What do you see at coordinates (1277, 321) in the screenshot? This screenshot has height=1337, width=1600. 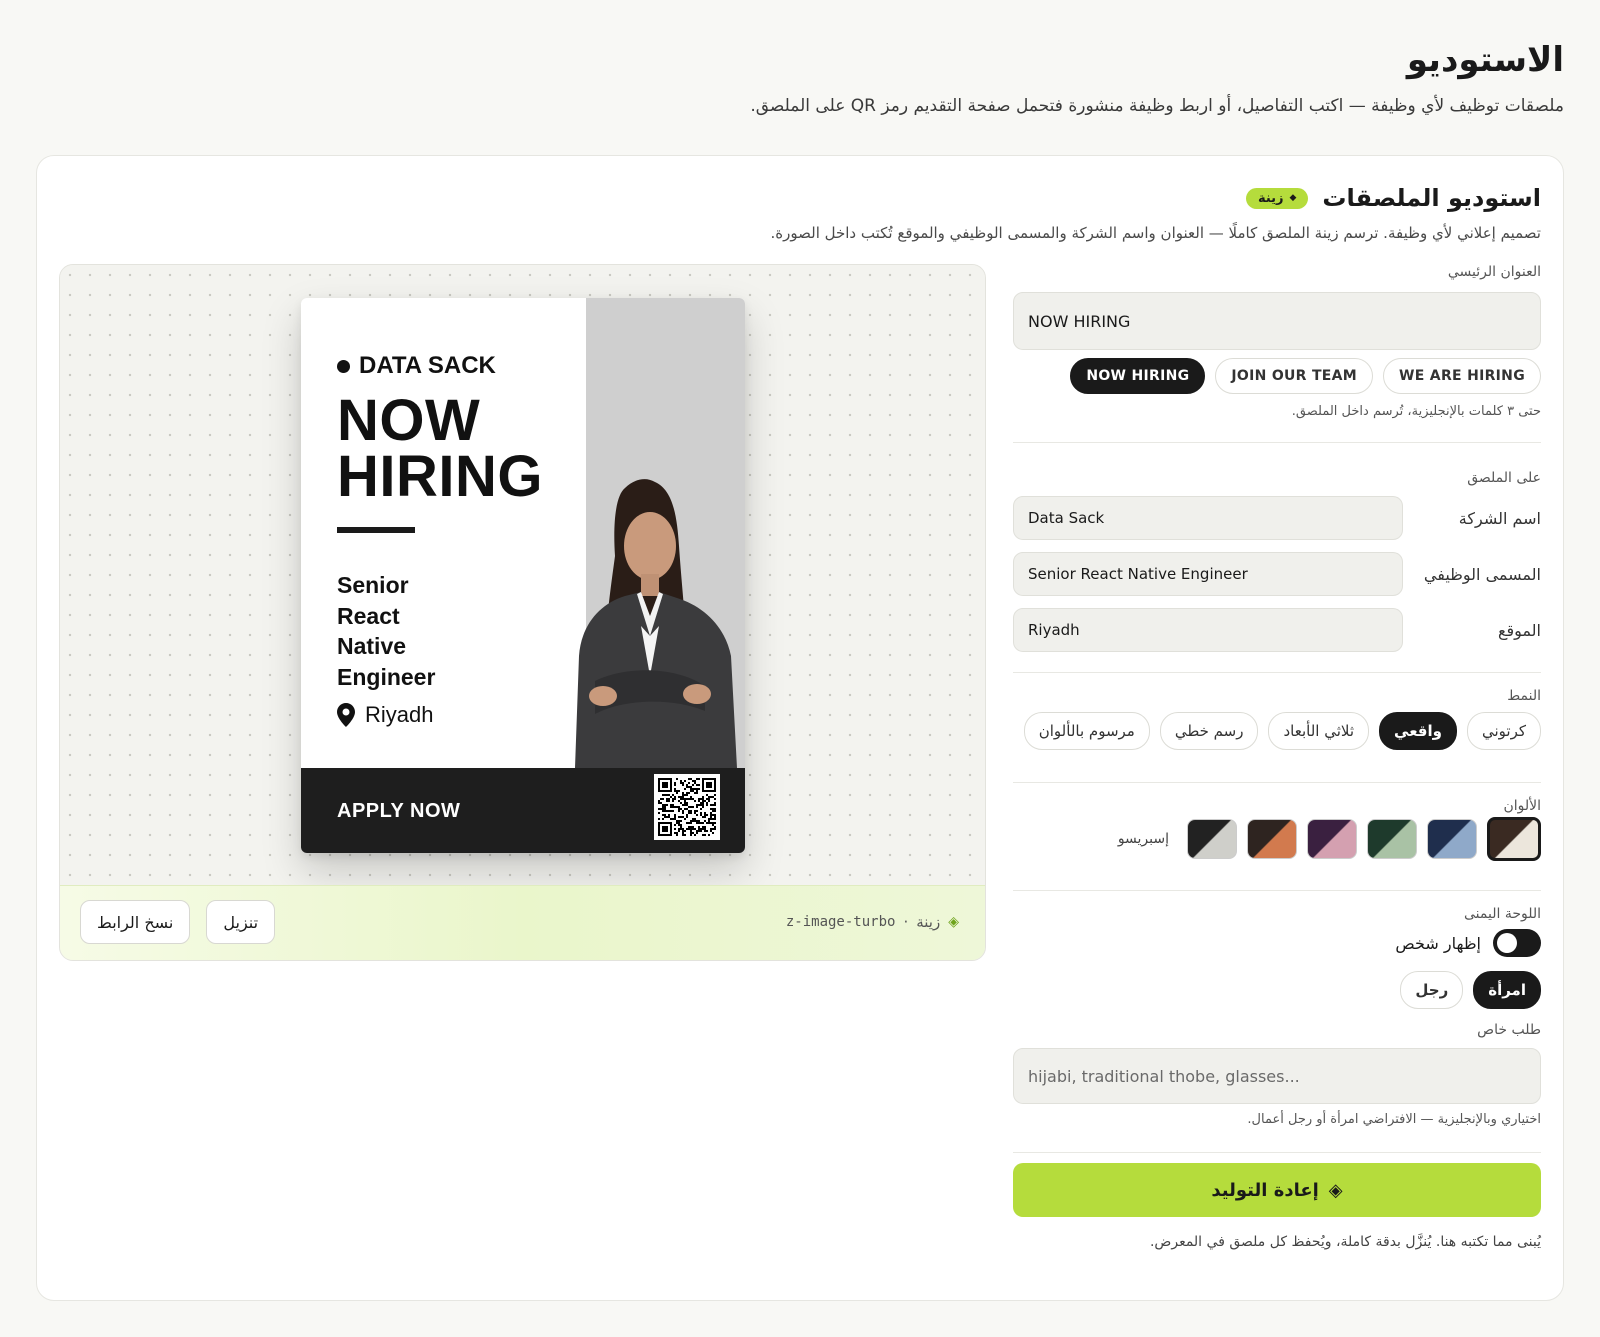 I see `headline-input` at bounding box center [1277, 321].